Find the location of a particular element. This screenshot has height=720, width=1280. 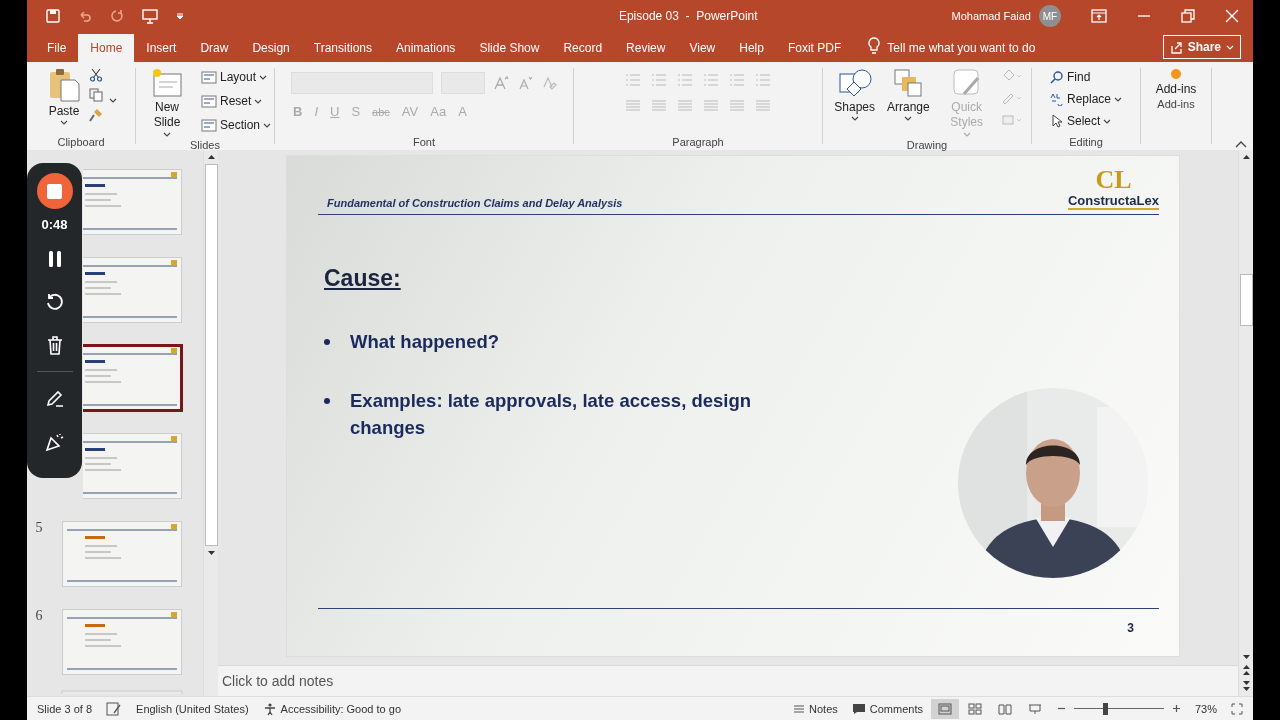

language-status: English (United States) is located at coordinates (192, 708).